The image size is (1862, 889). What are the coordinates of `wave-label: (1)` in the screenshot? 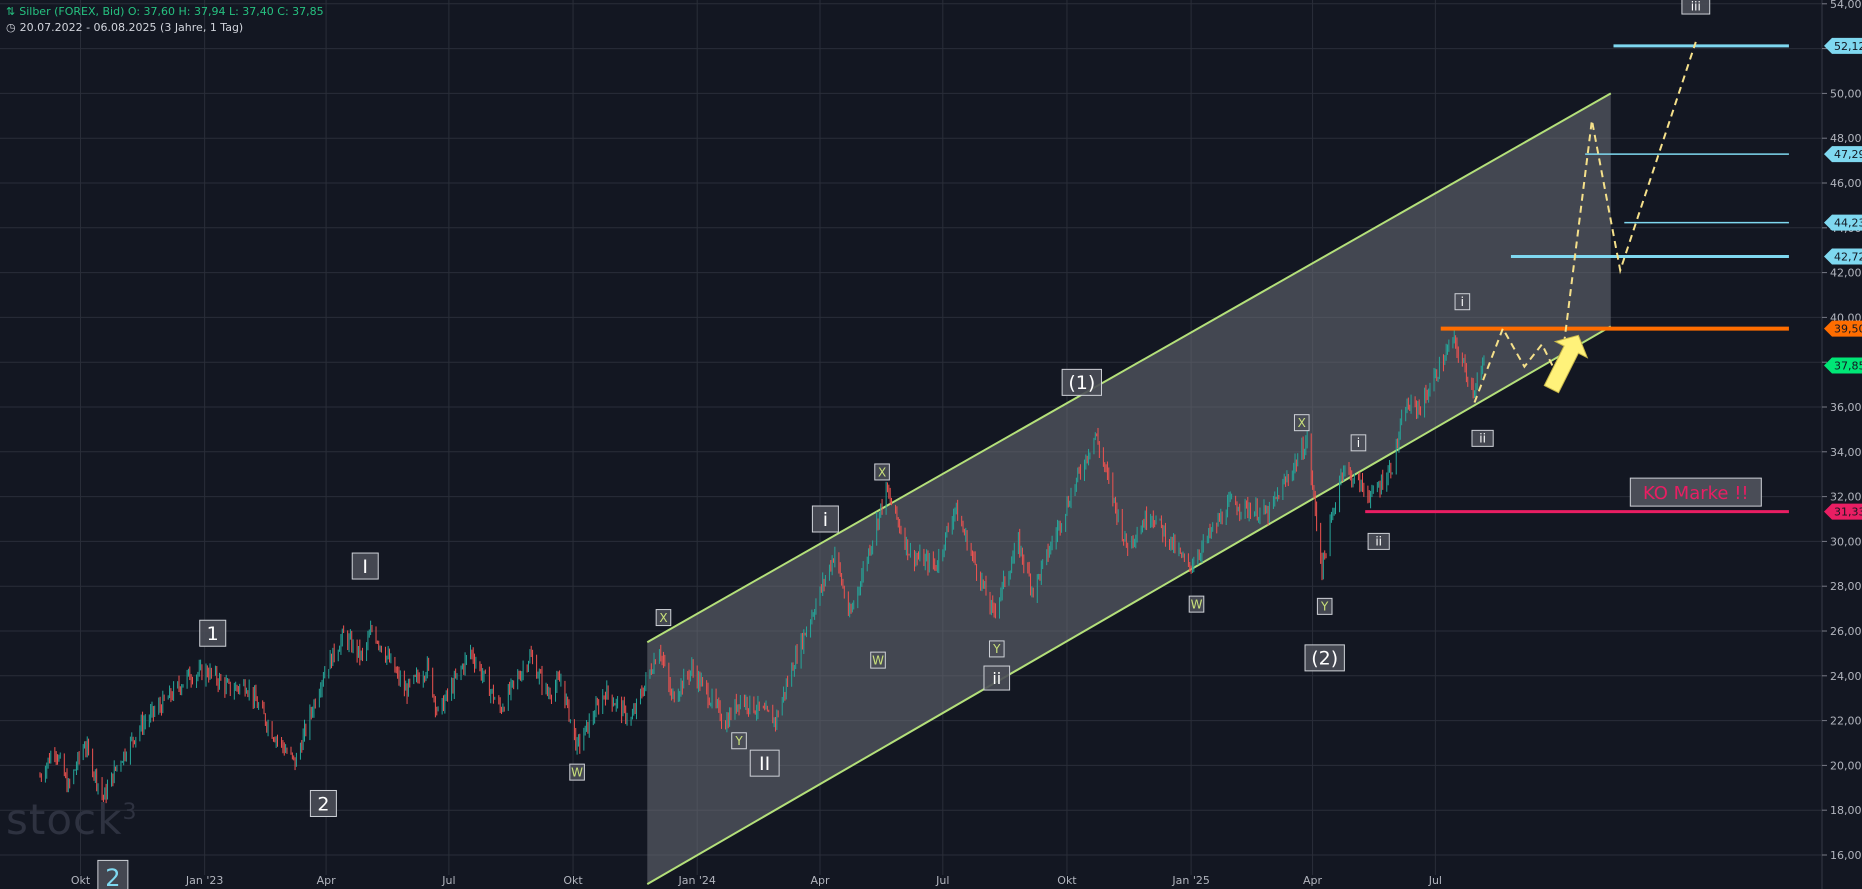 It's located at (1081, 382).